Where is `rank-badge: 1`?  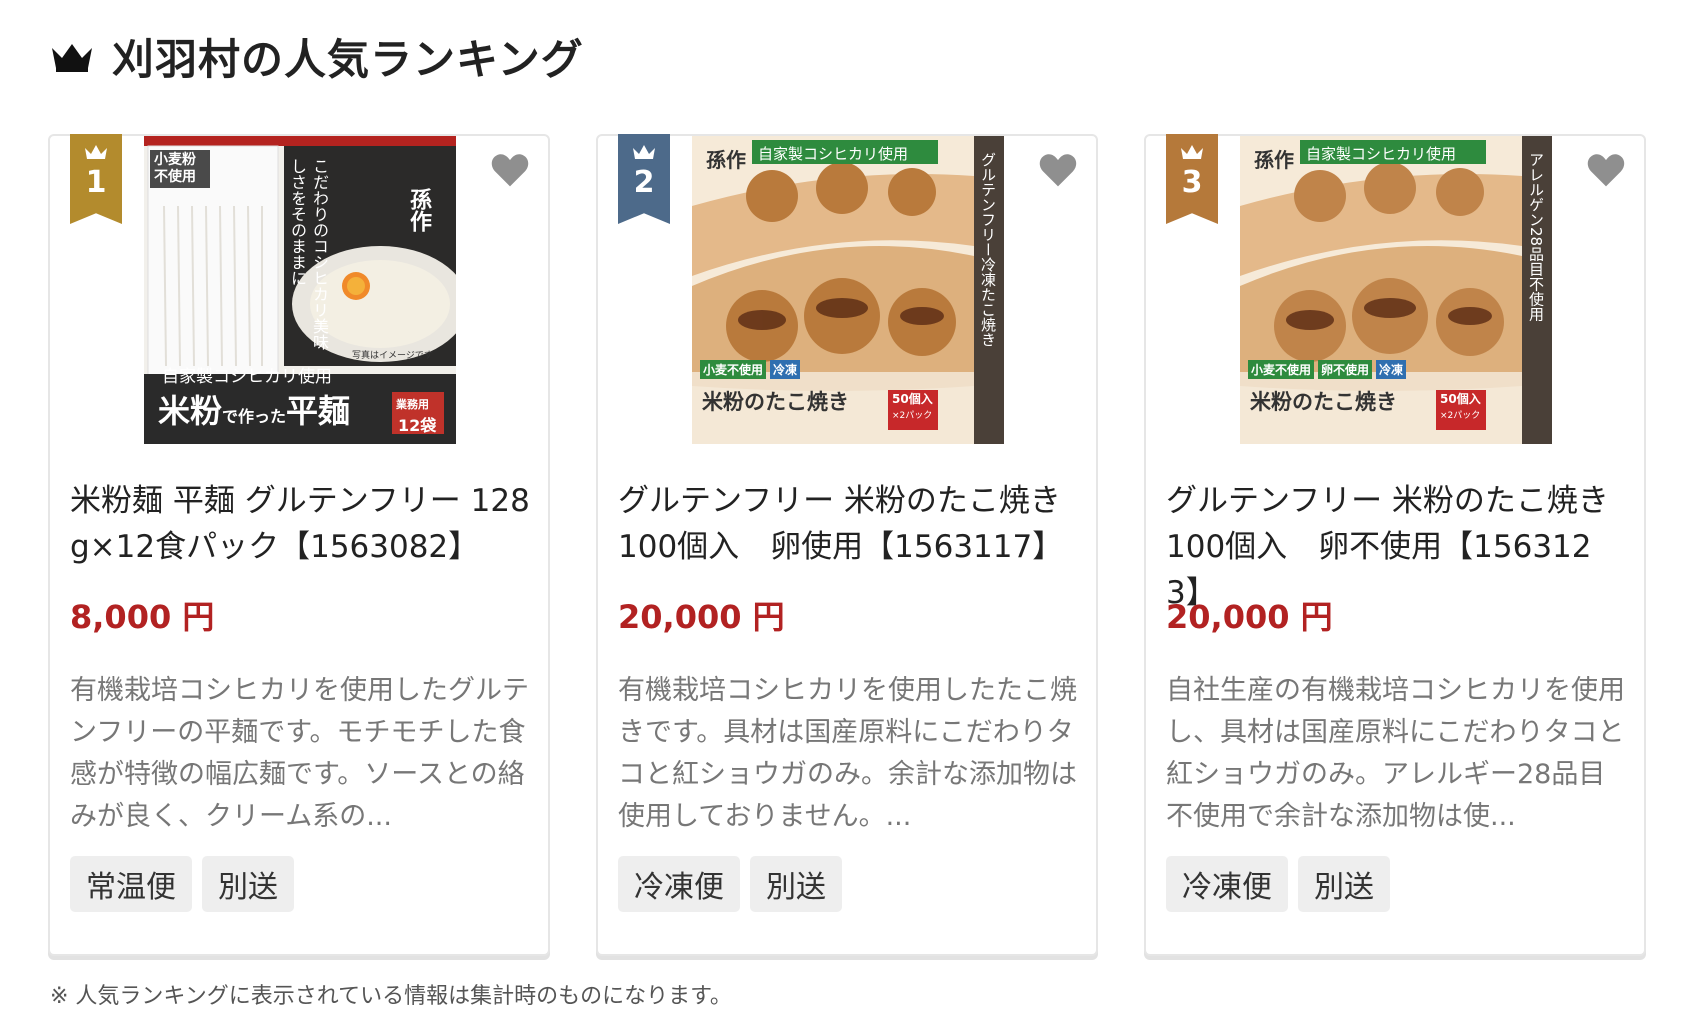
rank-badge: 1 is located at coordinates (96, 179).